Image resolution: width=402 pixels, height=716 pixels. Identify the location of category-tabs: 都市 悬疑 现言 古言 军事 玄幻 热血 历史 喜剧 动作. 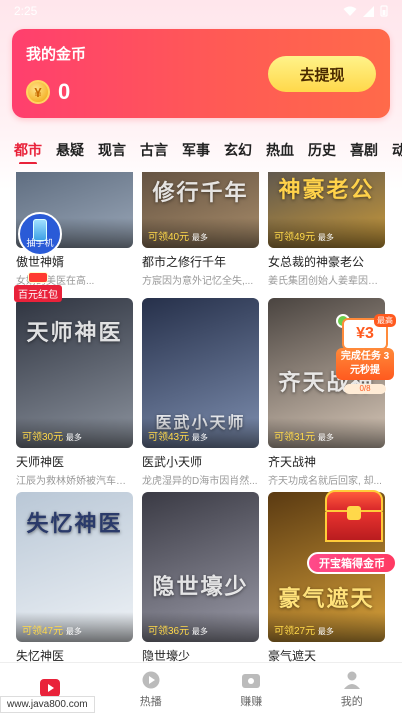
(201, 150).